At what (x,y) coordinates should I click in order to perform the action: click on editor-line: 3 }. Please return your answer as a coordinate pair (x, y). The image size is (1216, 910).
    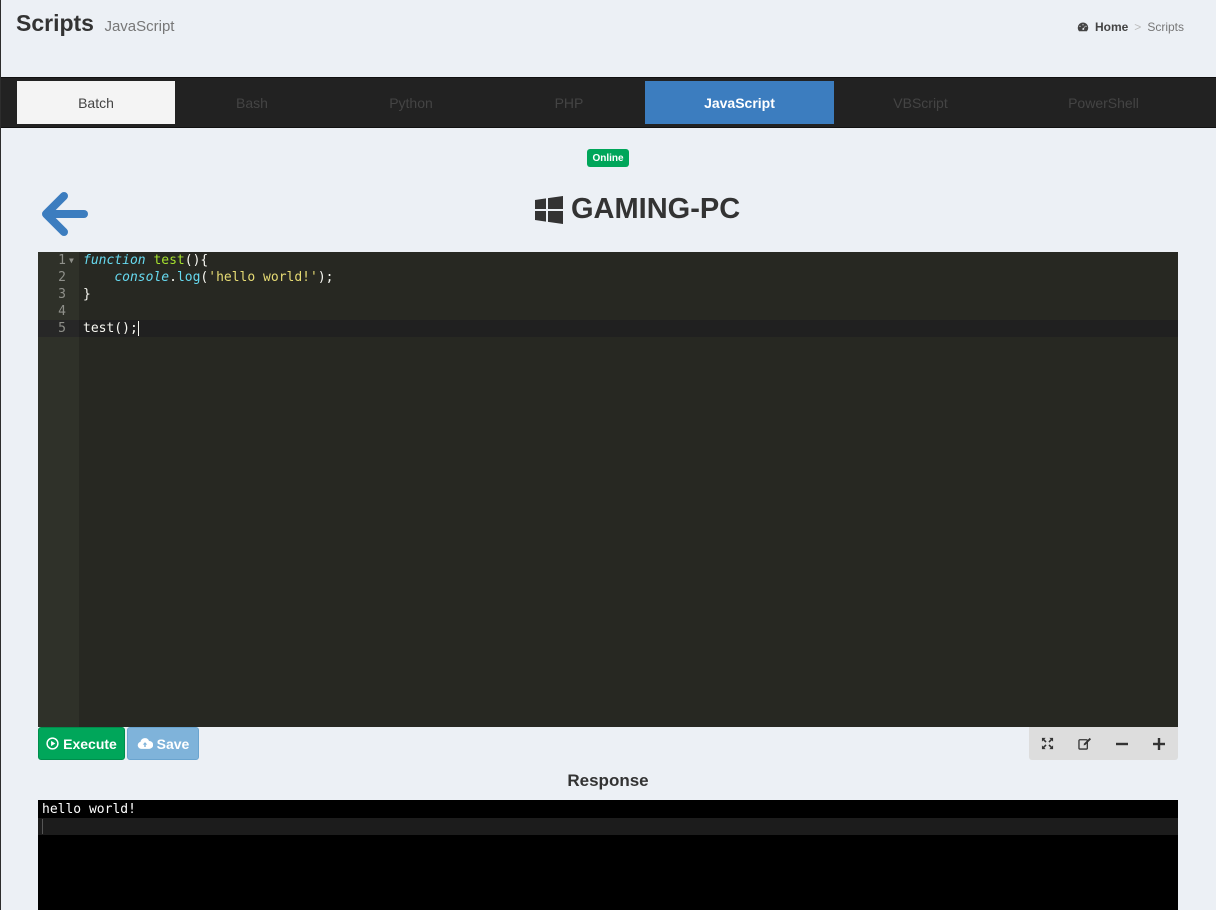
    Looking at the image, I should click on (608, 294).